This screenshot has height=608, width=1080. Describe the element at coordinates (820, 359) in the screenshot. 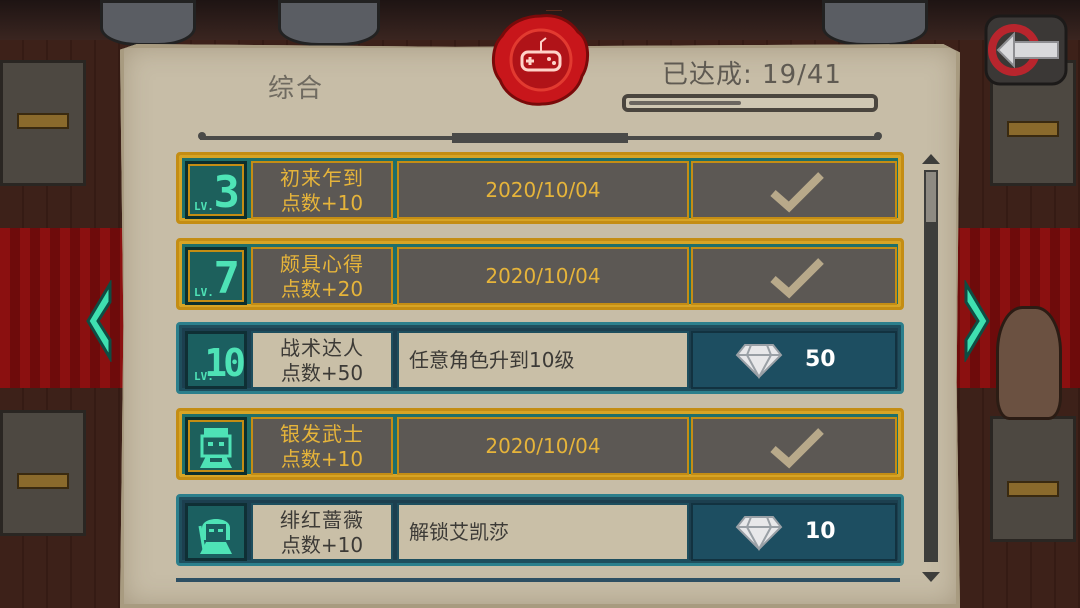

I see `reward-gem-amount: 50` at that location.